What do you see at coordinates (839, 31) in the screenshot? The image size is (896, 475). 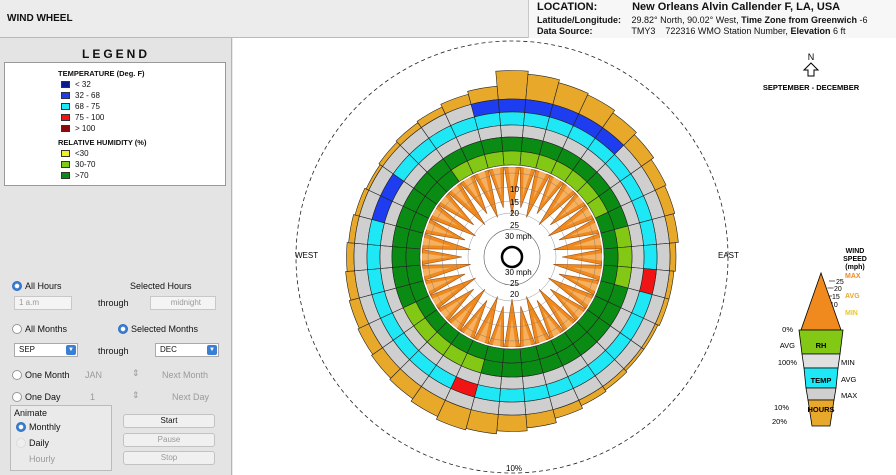 I see `elevation-value: 6 ft` at bounding box center [839, 31].